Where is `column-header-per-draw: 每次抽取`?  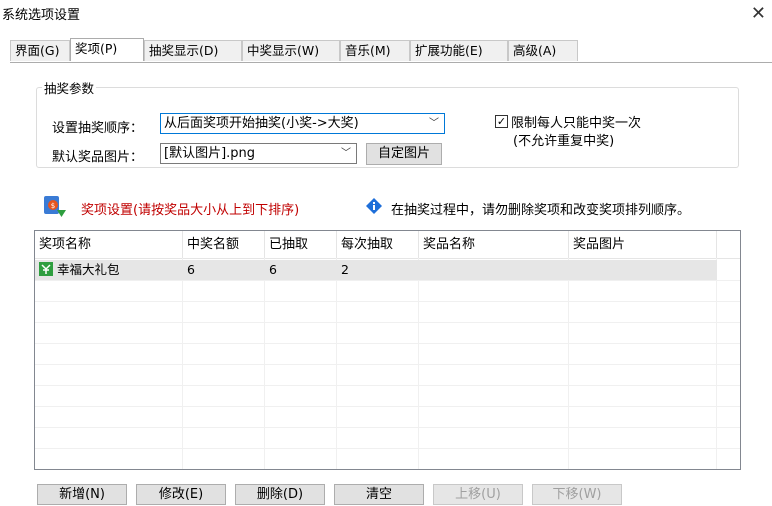
column-header-per-draw: 每次抽取 is located at coordinates (378, 244).